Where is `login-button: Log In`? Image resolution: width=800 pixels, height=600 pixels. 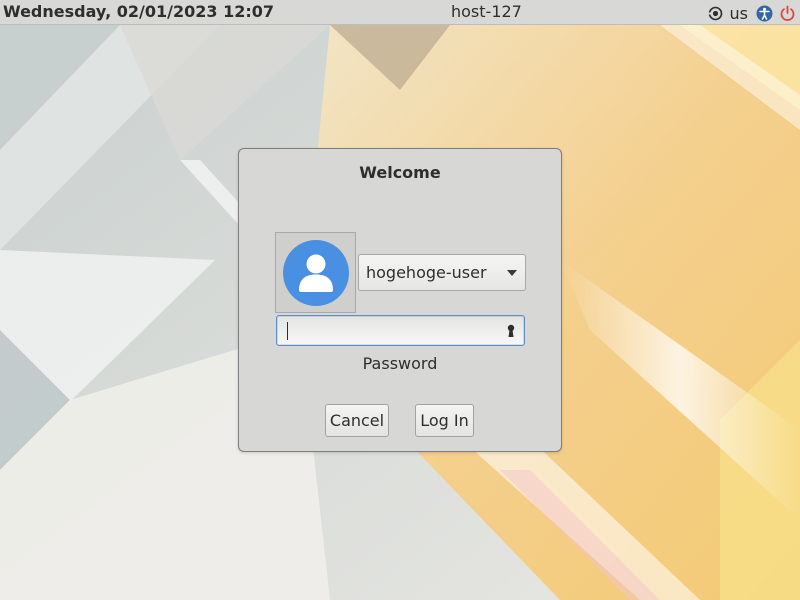 login-button: Log In is located at coordinates (444, 420).